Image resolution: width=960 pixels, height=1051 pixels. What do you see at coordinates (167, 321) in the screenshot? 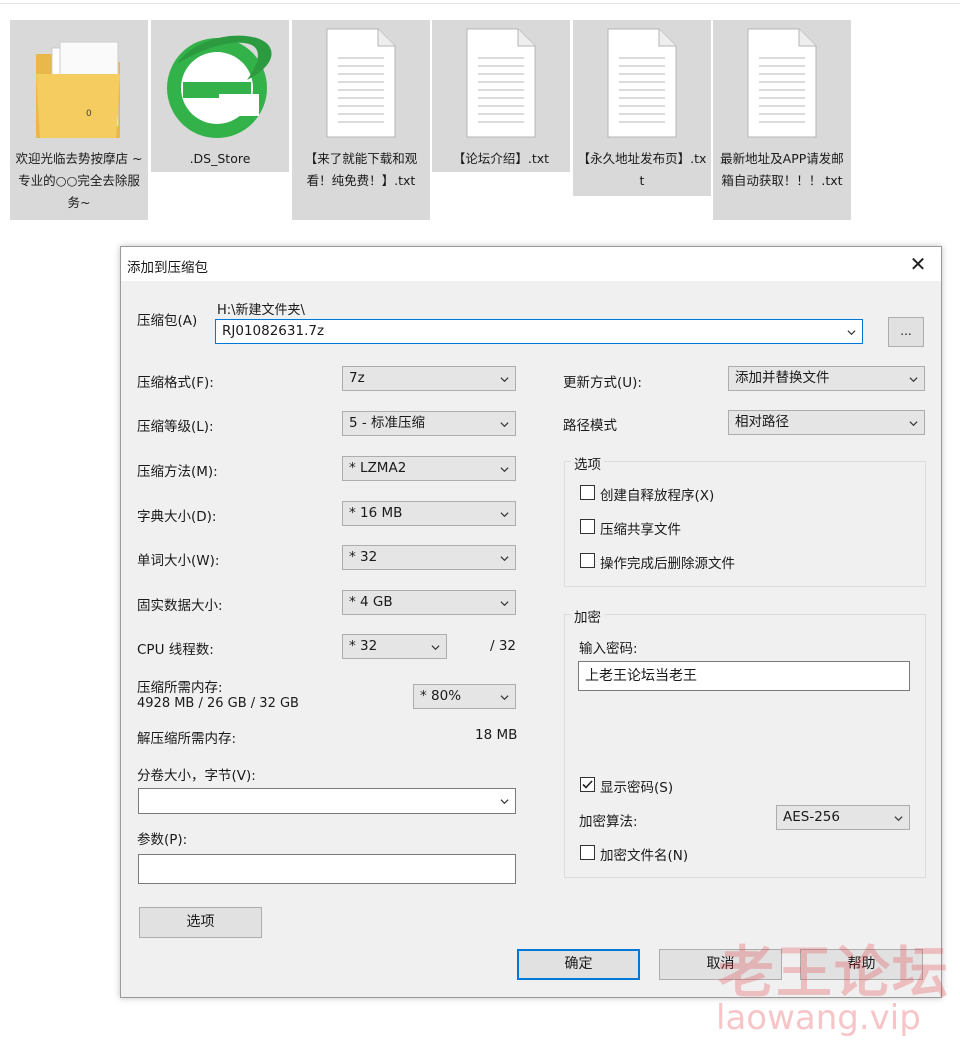
I see `archive-label: 压缩包(A)` at bounding box center [167, 321].